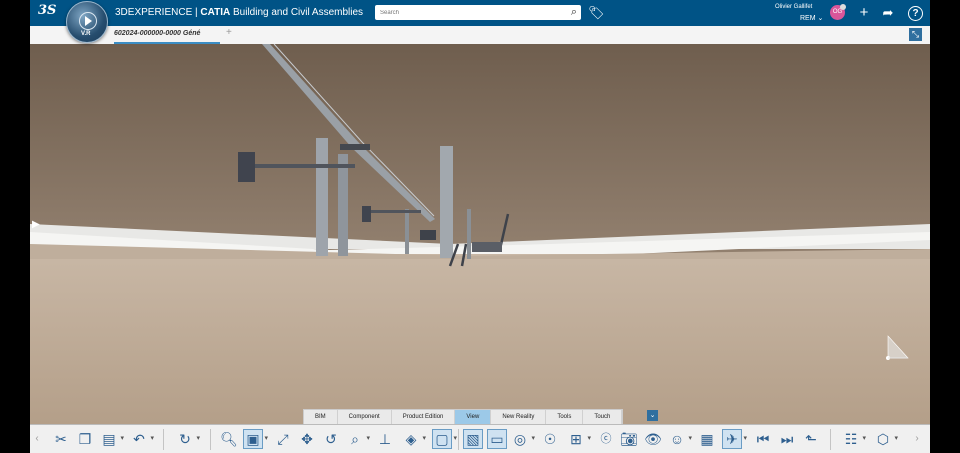 This screenshot has height=453, width=960. What do you see at coordinates (365, 417) in the screenshot?
I see `tab-component: Component` at bounding box center [365, 417].